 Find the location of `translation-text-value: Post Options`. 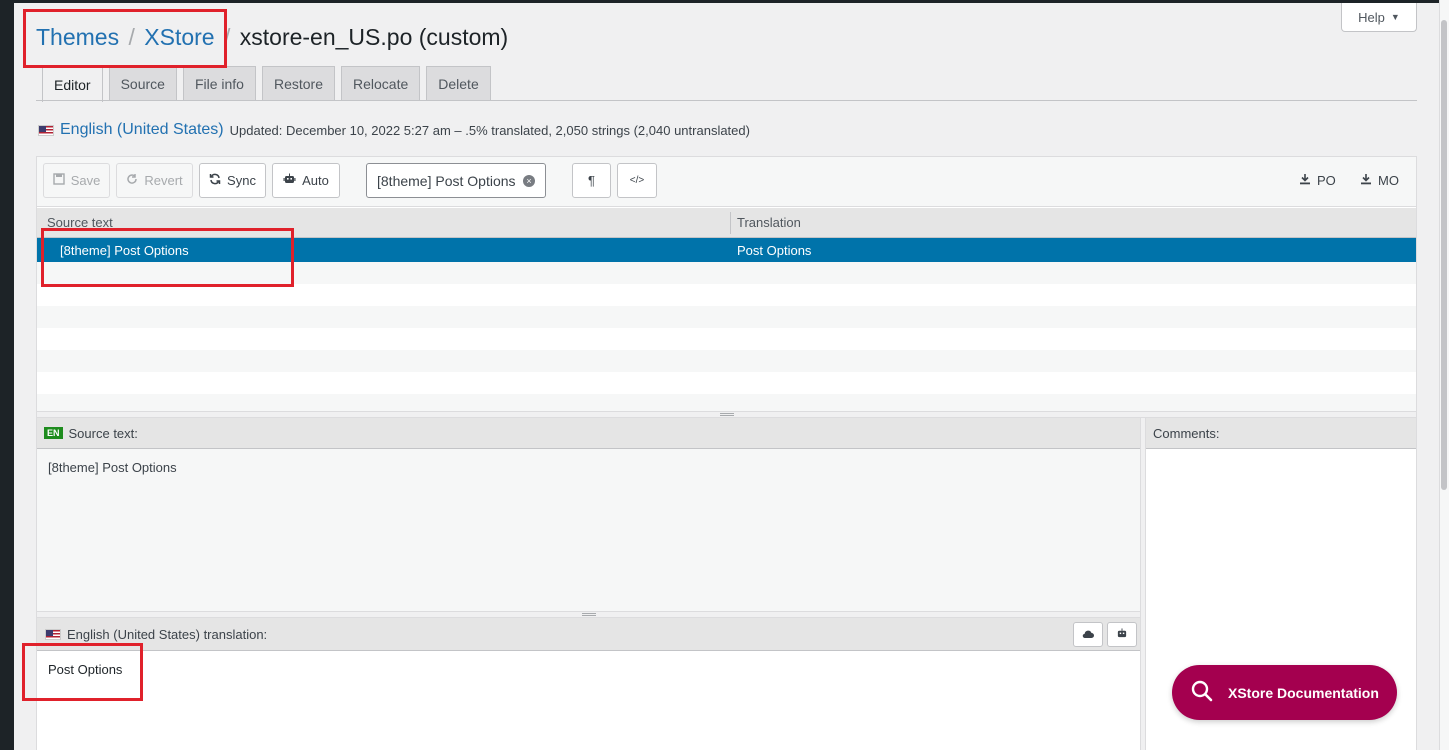

translation-text-value: Post Options is located at coordinates (85, 669).